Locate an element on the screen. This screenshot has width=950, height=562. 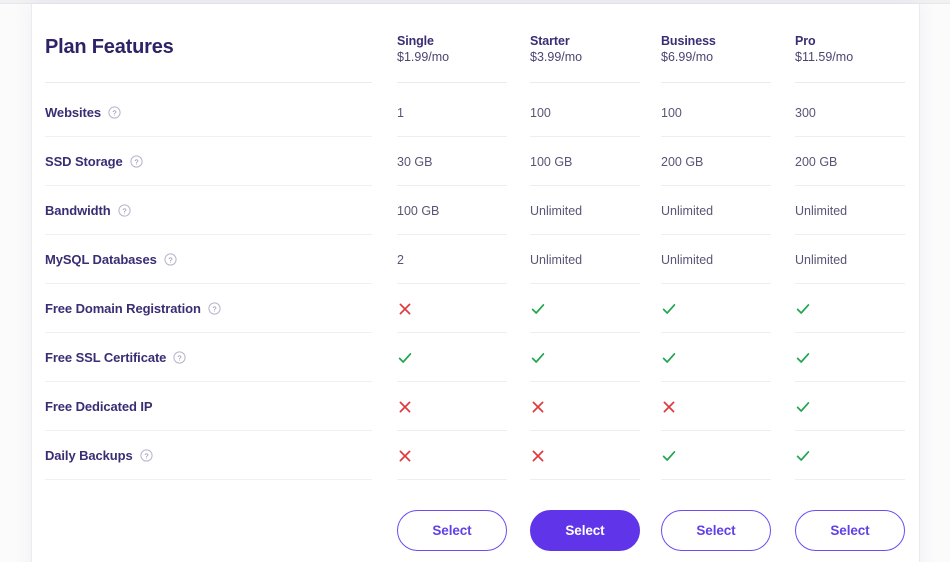
feature-label-cell: Bandwidth? is located at coordinates (208, 210).